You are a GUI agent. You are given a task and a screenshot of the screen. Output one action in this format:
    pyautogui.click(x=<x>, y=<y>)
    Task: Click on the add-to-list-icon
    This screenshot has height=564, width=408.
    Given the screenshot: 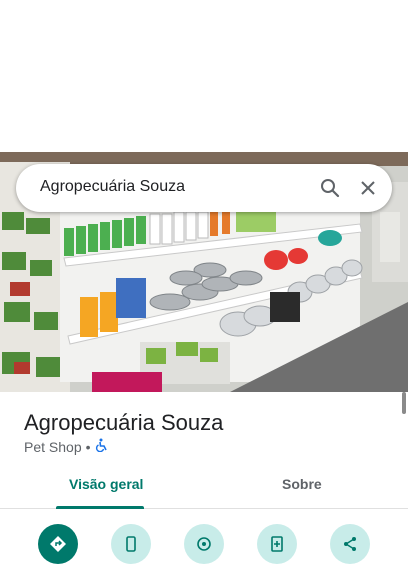 What is the action you would take?
    pyautogui.click(x=277, y=544)
    